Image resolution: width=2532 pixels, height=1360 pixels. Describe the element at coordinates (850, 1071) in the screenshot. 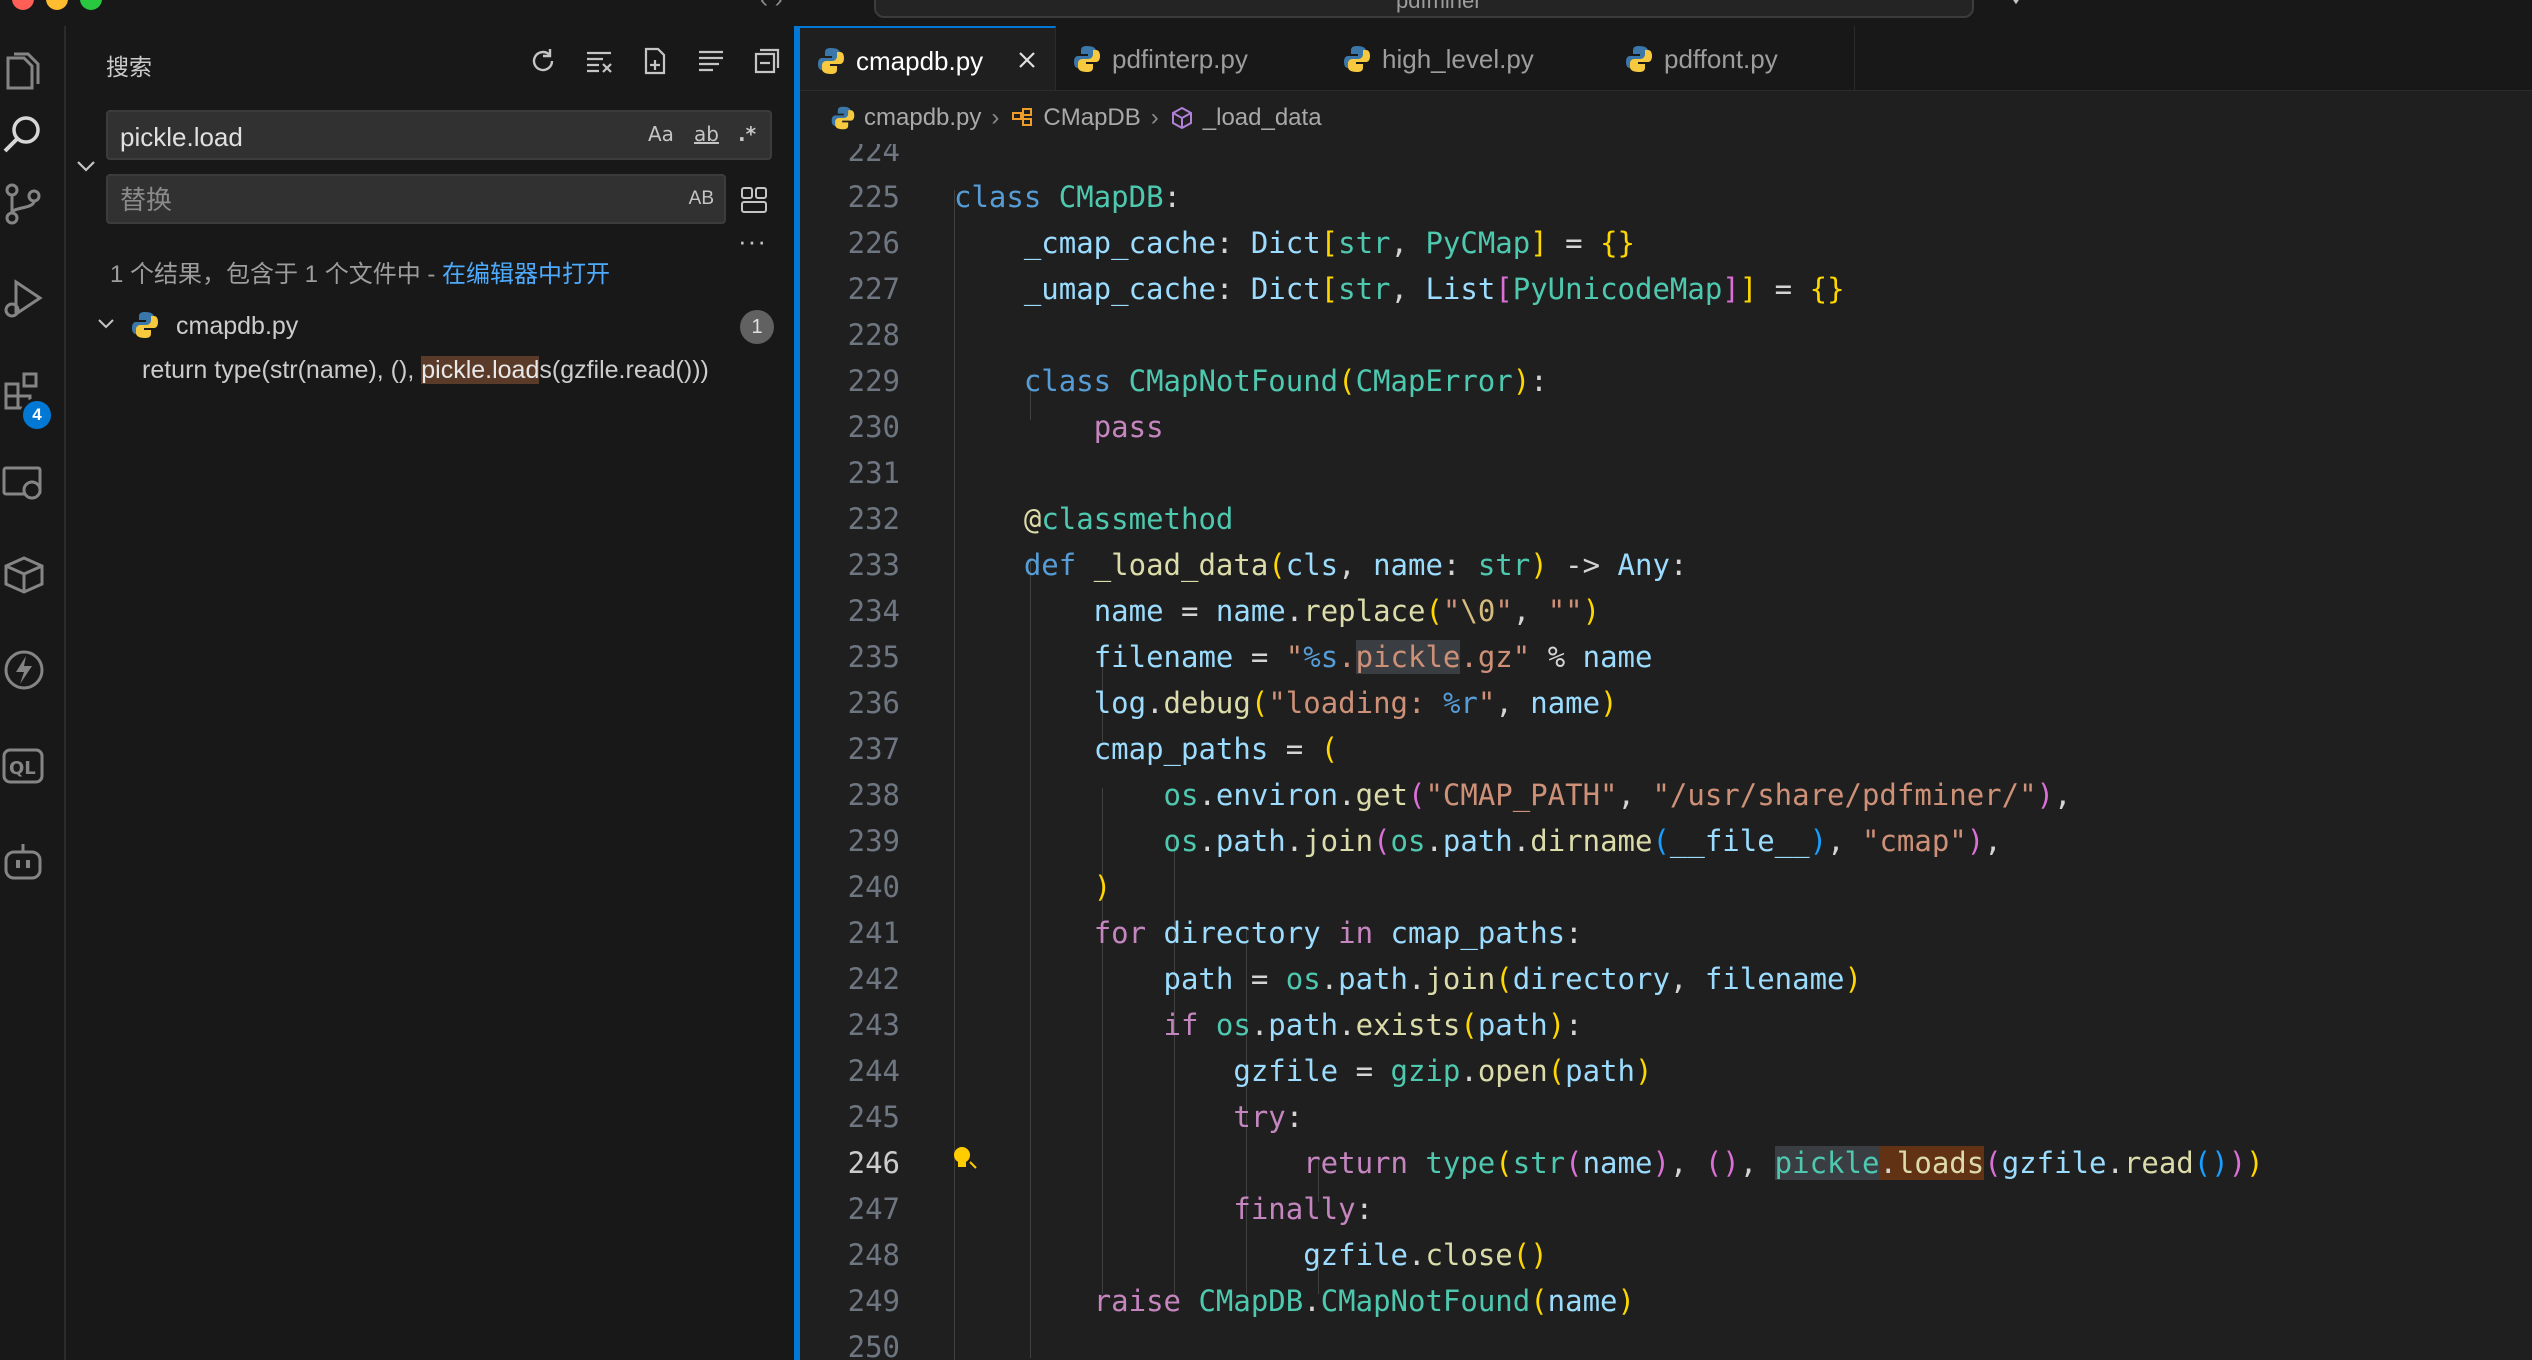

I see `line-number: 244` at that location.